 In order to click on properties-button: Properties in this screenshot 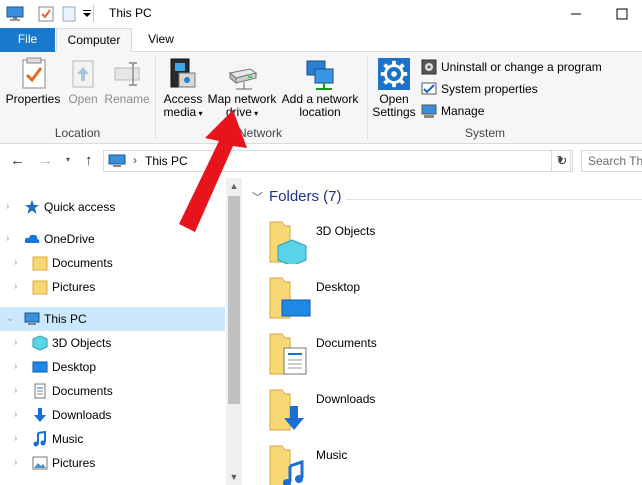, I will do `click(33, 81)`.